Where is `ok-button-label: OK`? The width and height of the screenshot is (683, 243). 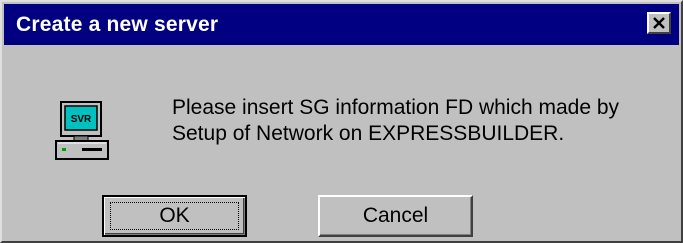 ok-button-label: OK is located at coordinates (174, 215).